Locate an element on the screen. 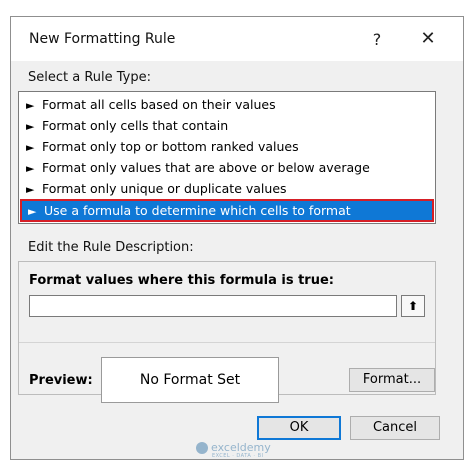 This screenshot has height=471, width=474. preview-box: No Format Set is located at coordinates (190, 380).